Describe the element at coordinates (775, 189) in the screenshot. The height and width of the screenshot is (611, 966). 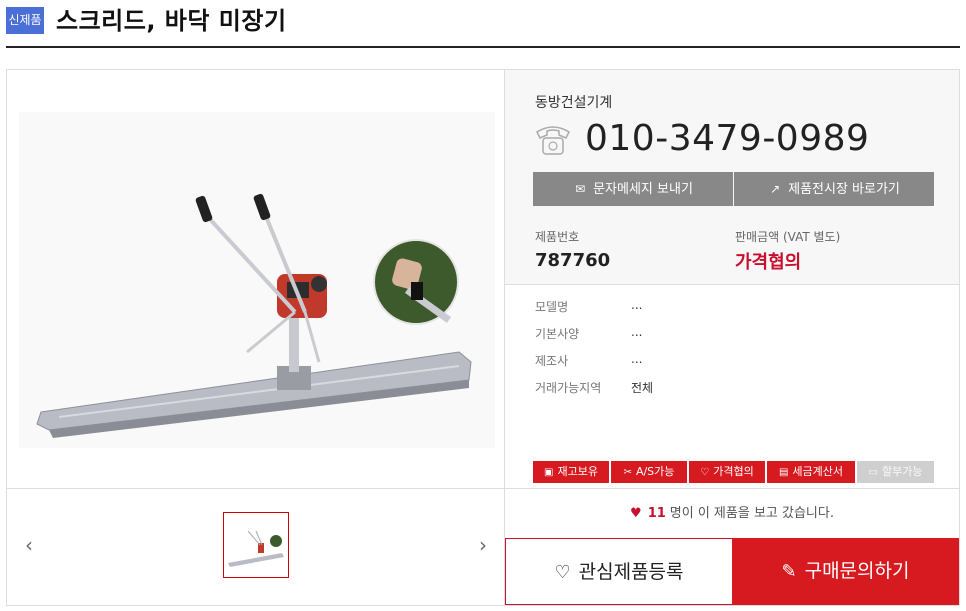
I see `external-link-icon: ↗` at that location.